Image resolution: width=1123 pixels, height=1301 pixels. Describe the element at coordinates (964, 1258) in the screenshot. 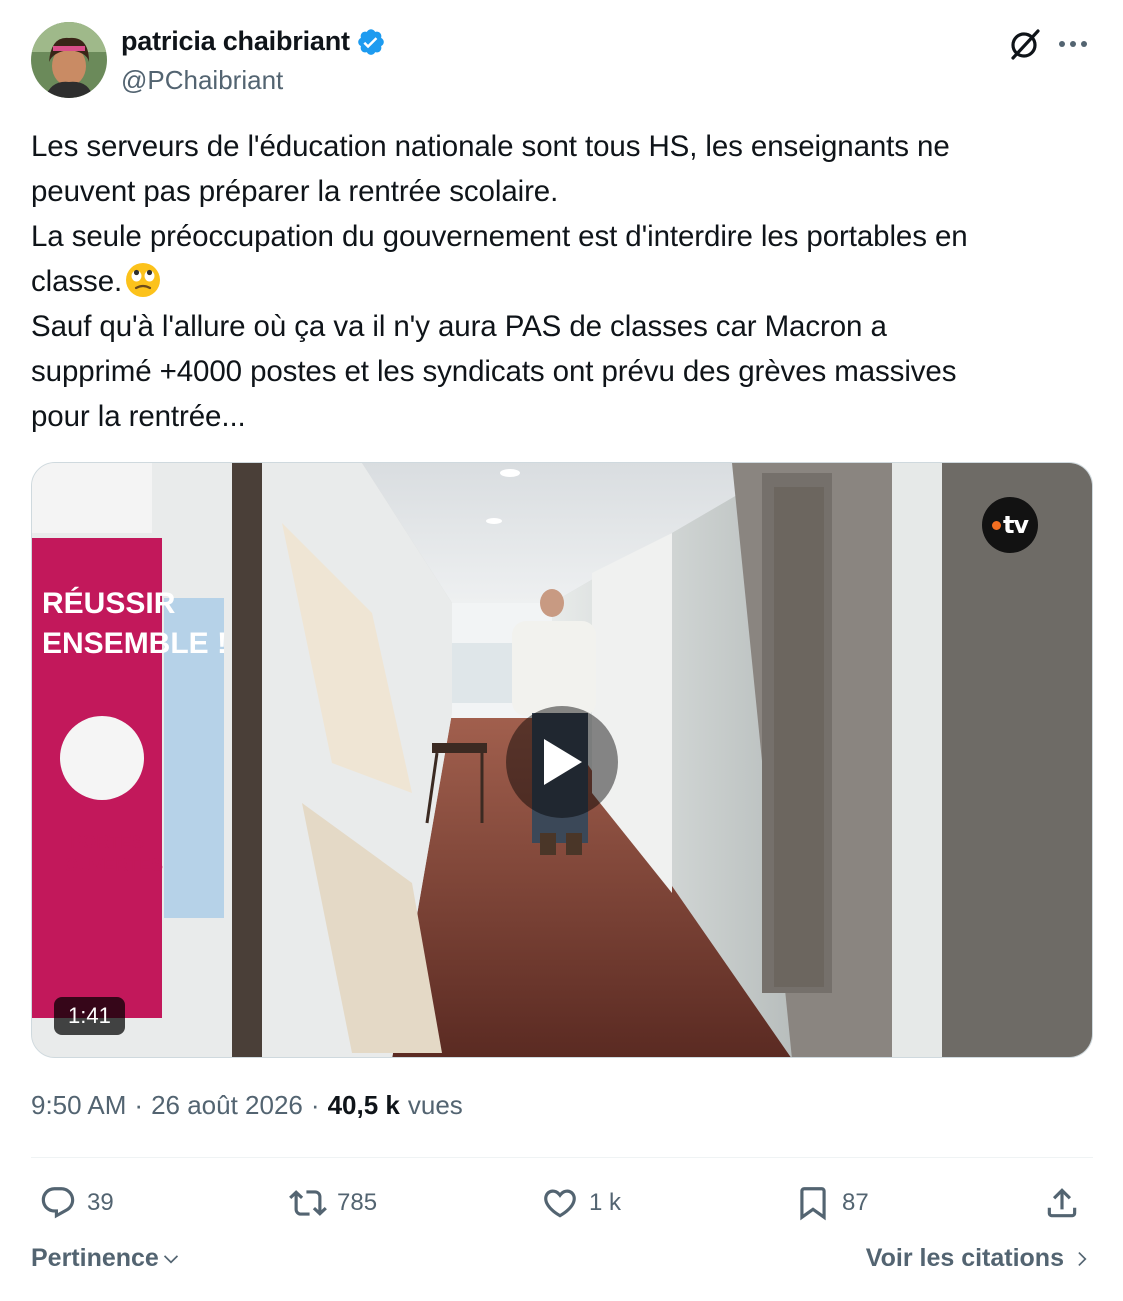

I see `quotes-label: Voir les citations` at that location.